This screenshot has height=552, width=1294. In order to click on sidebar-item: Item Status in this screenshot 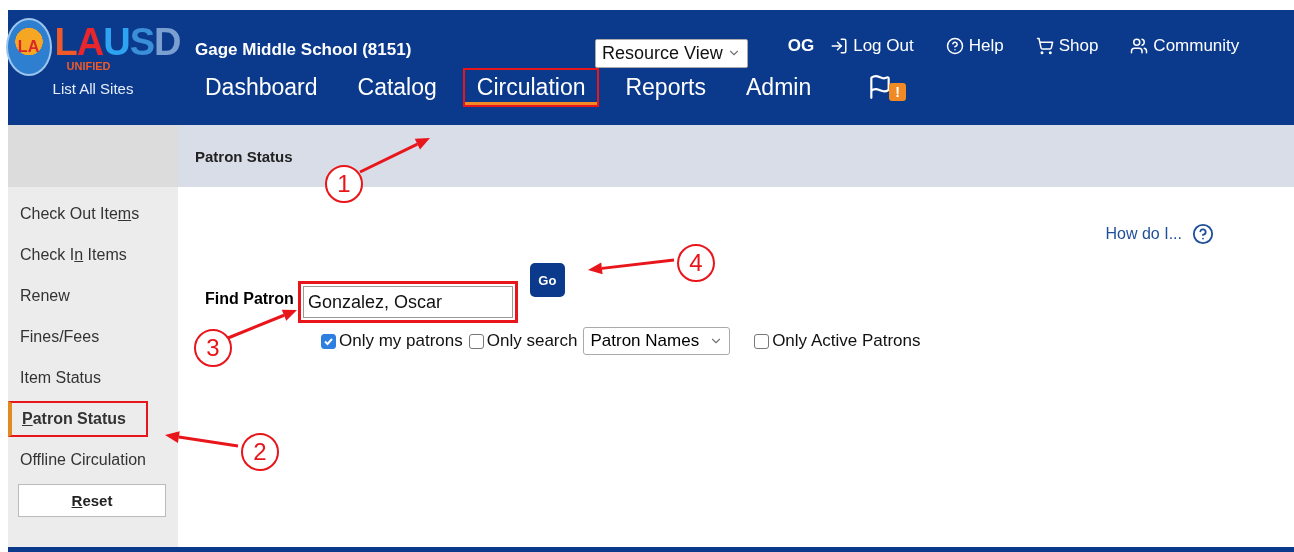, I will do `click(78, 378)`.